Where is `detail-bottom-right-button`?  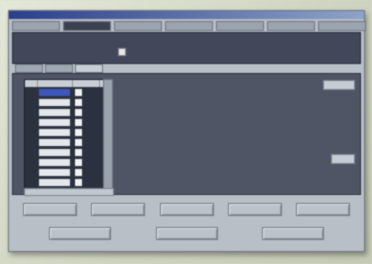 detail-bottom-right-button is located at coordinates (343, 159).